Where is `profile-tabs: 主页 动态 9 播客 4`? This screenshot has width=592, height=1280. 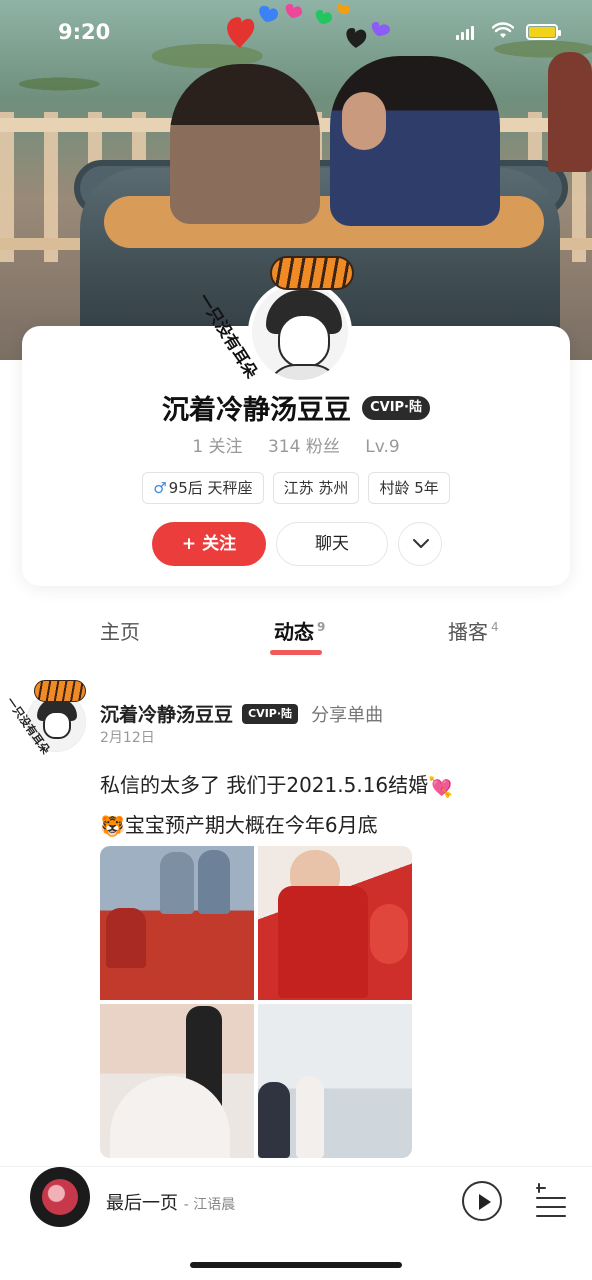
profile-tabs: 主页 动态 9 播客 4 is located at coordinates (296, 636).